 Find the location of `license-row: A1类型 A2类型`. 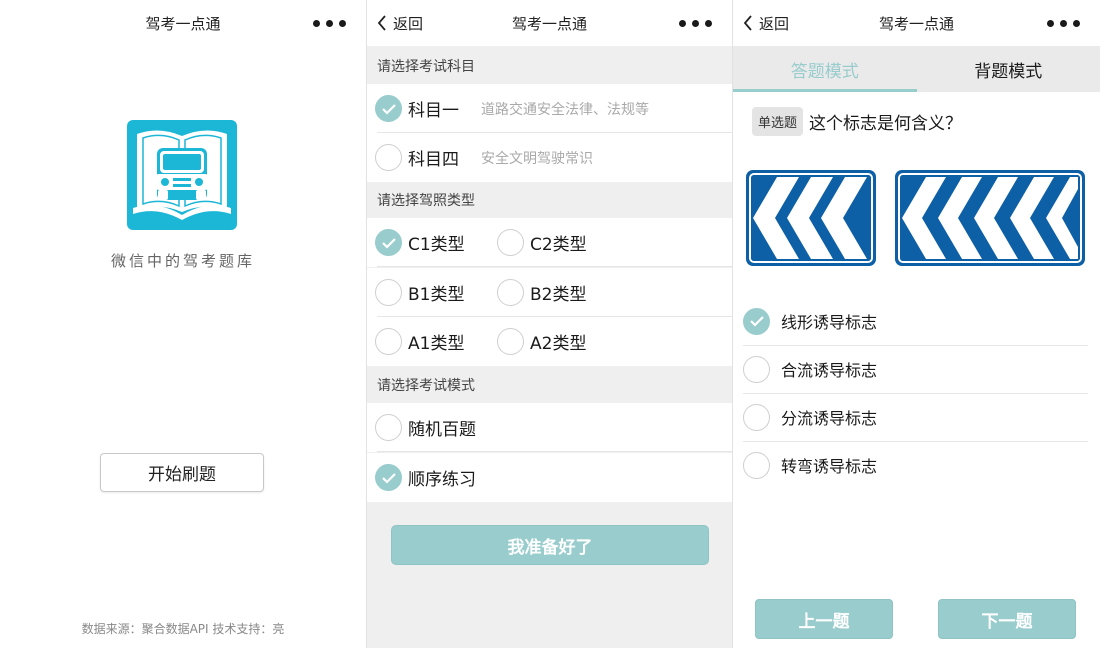

license-row: A1类型 A2类型 is located at coordinates (549, 341).